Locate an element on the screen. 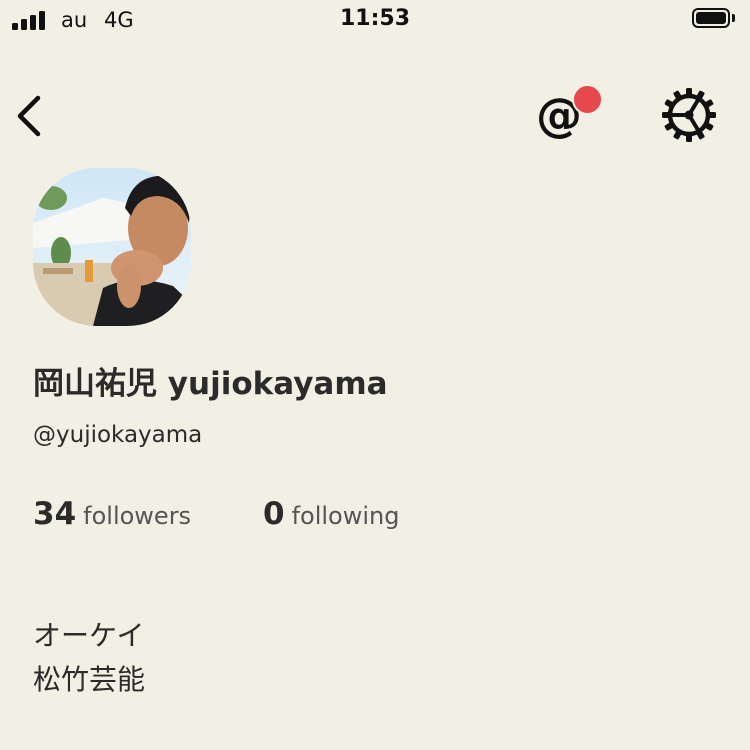 Image resolution: width=750 pixels, height=750 pixels. following-count: 0 is located at coordinates (274, 514).